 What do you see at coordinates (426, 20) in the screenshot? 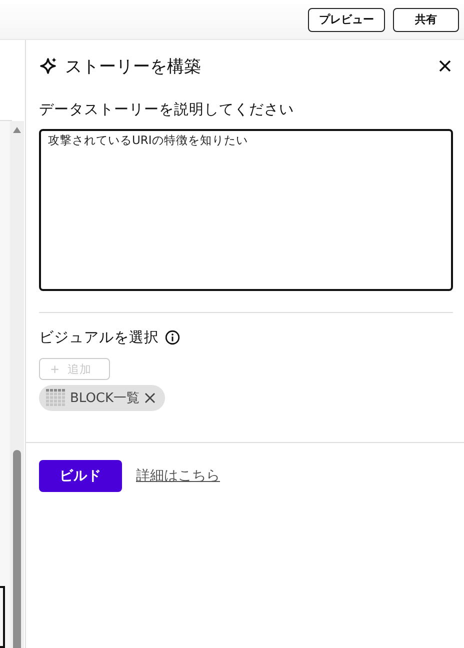
I see `toolbar-button: 共有` at bounding box center [426, 20].